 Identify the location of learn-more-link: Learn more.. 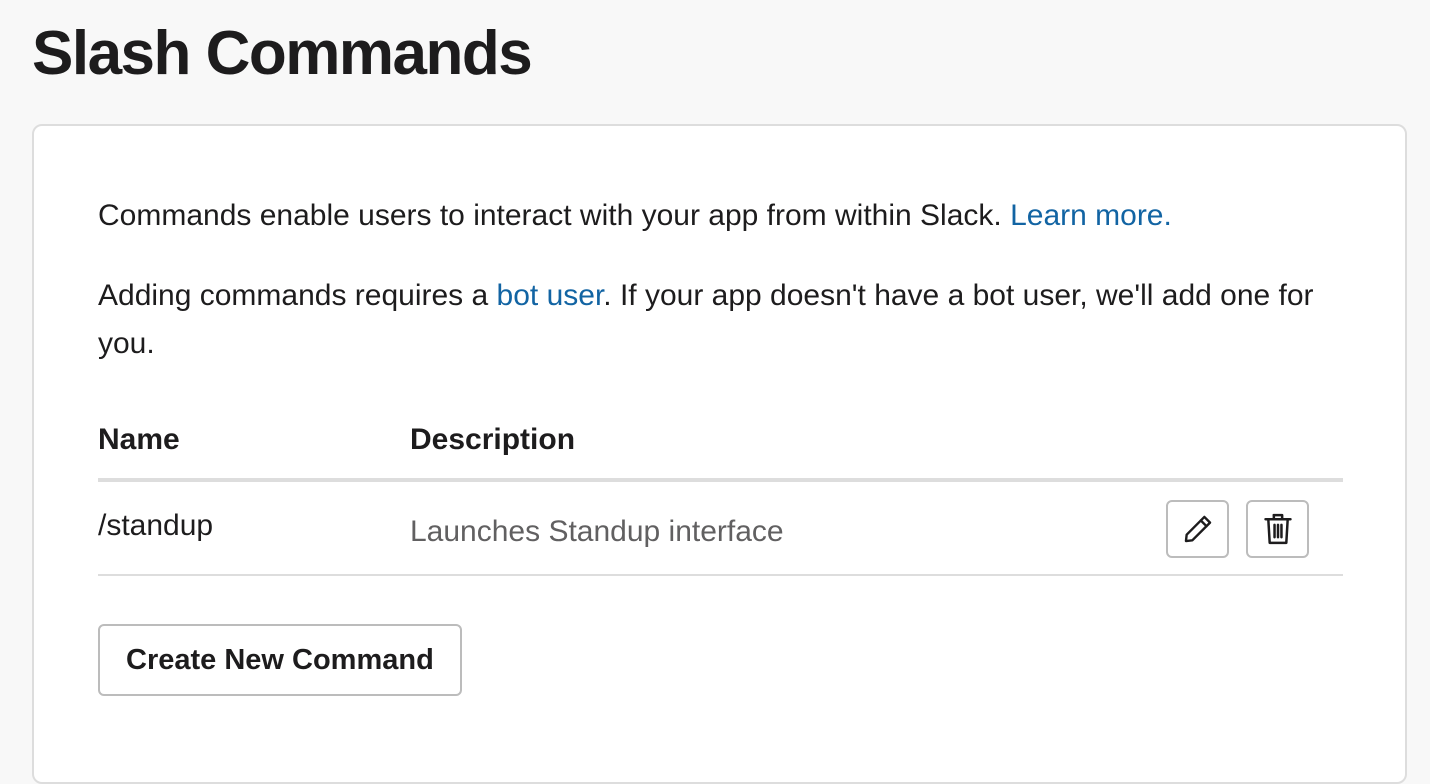
(1091, 215).